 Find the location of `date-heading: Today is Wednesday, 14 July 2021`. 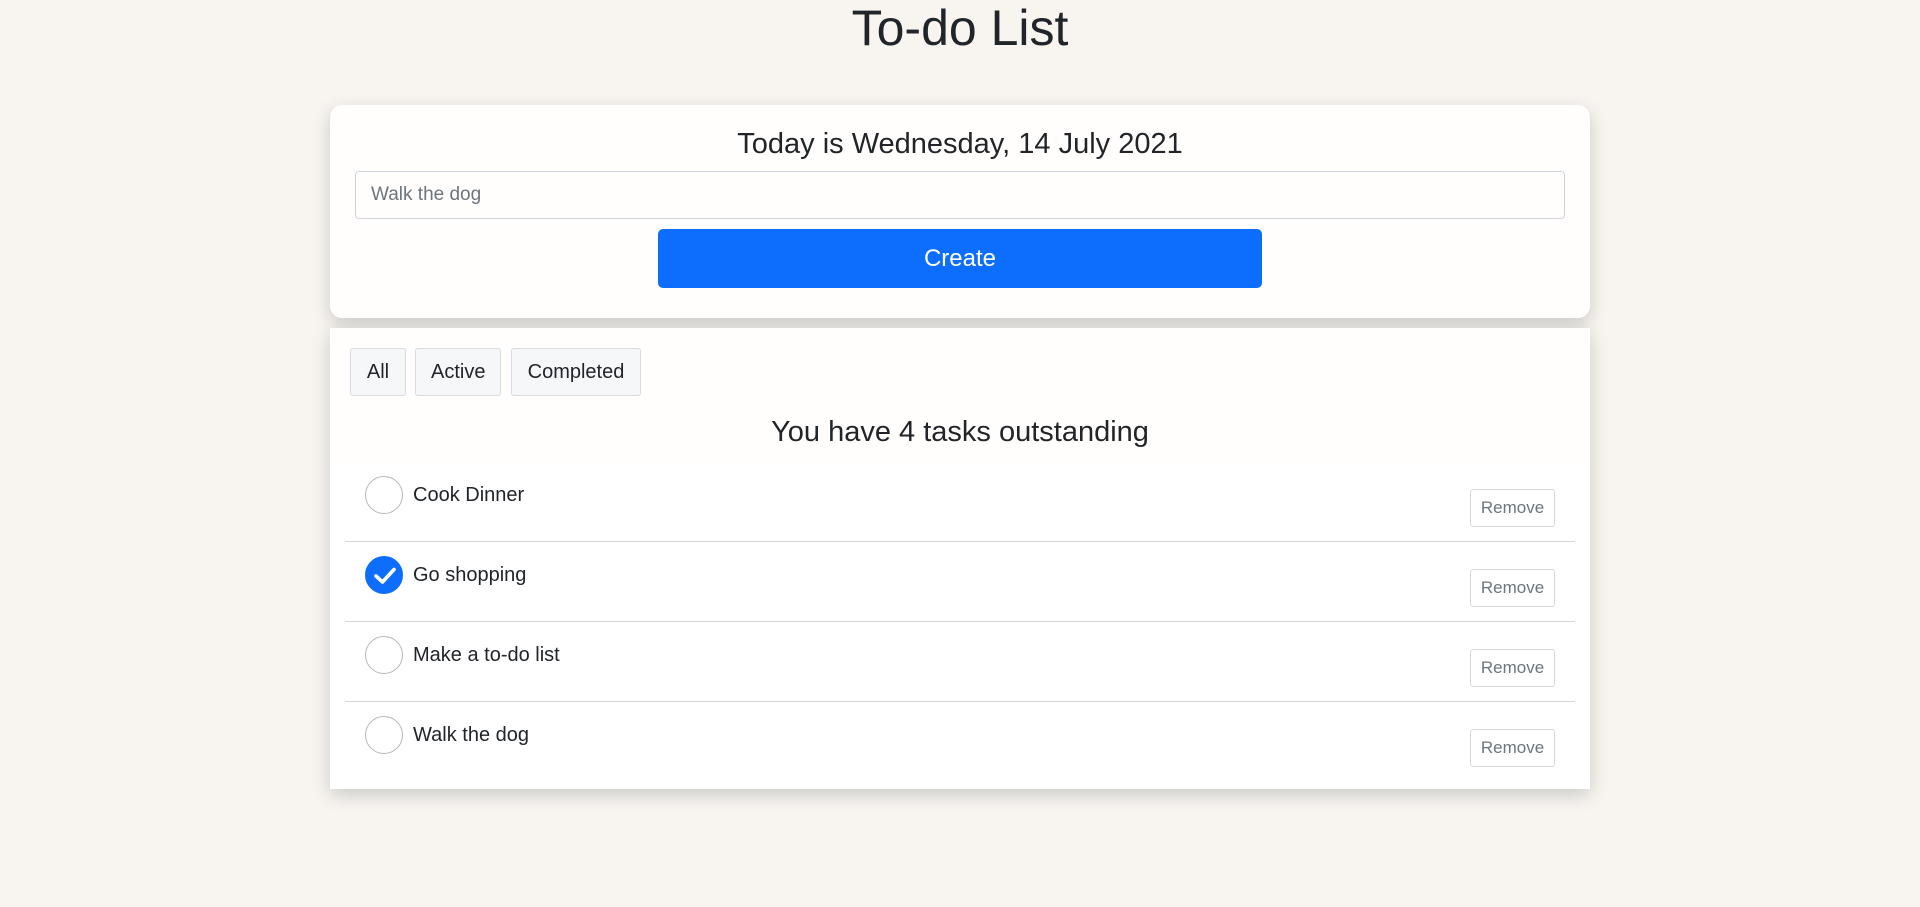

date-heading: Today is Wednesday, 14 July 2021 is located at coordinates (960, 144).